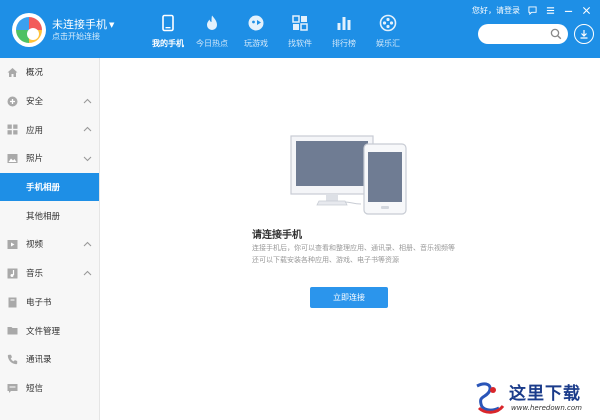  I want to click on sidebar-item-messages: 短信, so click(49, 388).